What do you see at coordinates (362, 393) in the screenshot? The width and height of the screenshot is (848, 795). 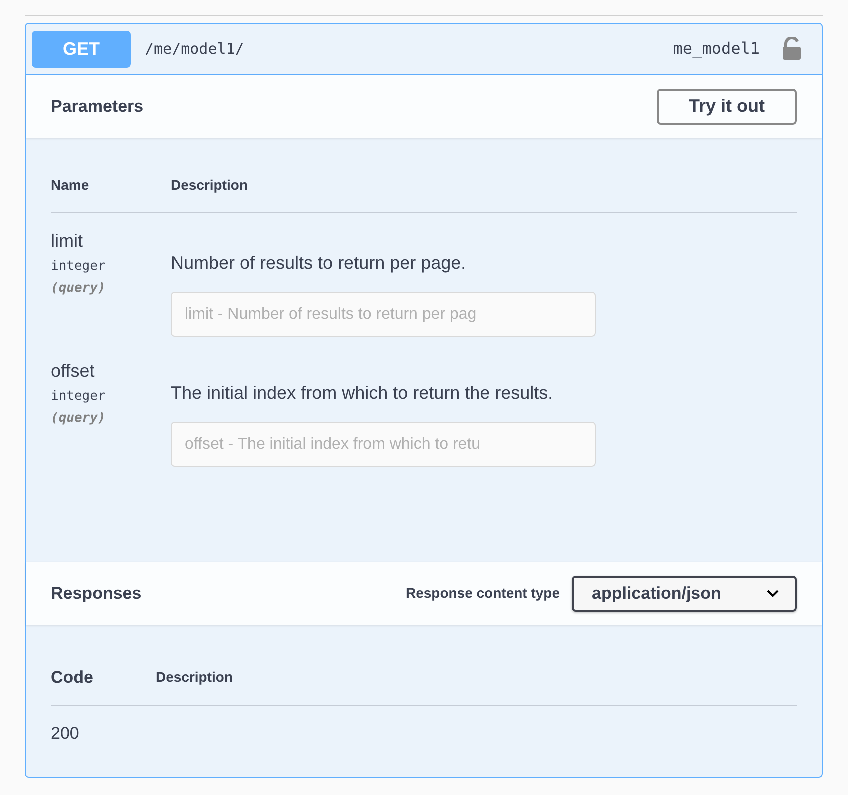 I see `parameter-description: The initial index from which to return the results.` at bounding box center [362, 393].